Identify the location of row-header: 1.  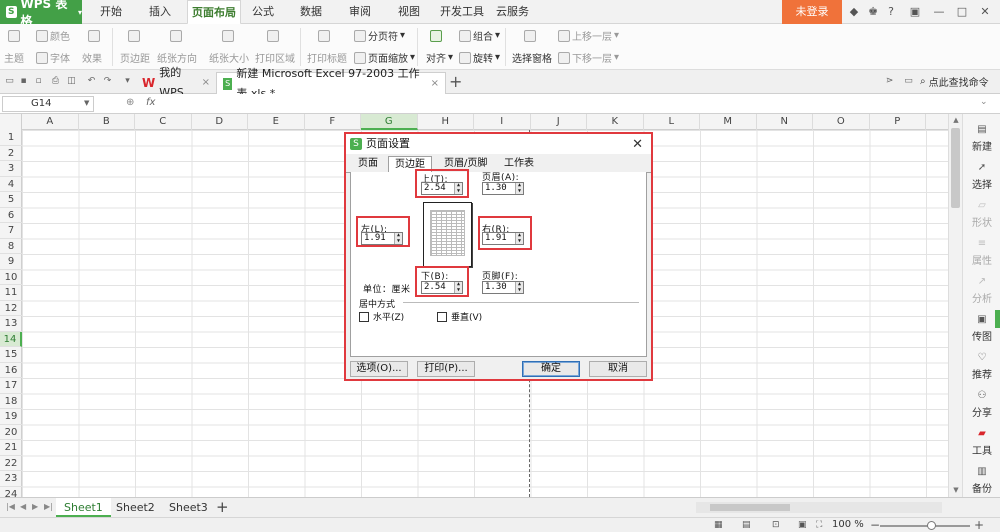
(11, 138).